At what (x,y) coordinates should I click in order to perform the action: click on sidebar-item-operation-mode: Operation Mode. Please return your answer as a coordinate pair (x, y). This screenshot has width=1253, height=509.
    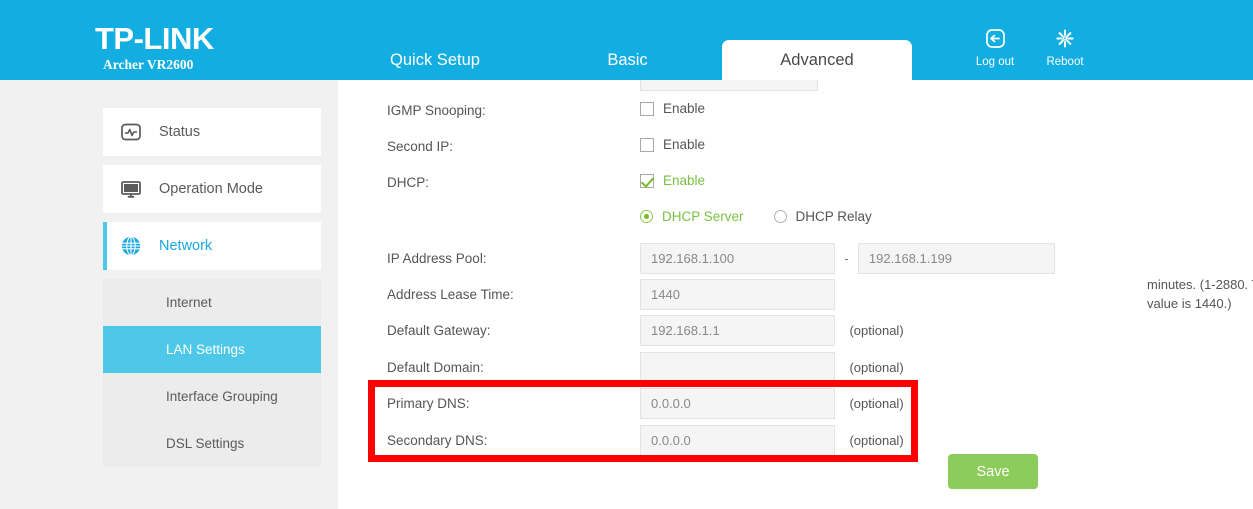
    Looking at the image, I should click on (212, 189).